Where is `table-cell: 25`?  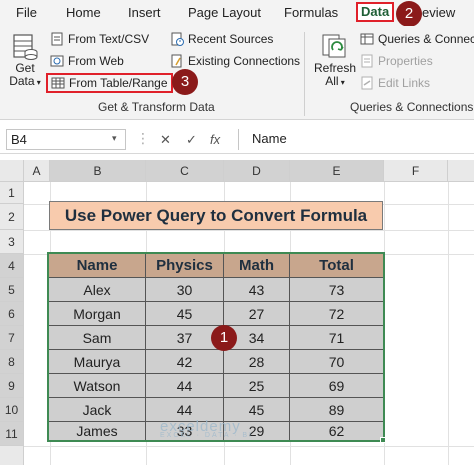
table-cell: 25 is located at coordinates (257, 386).